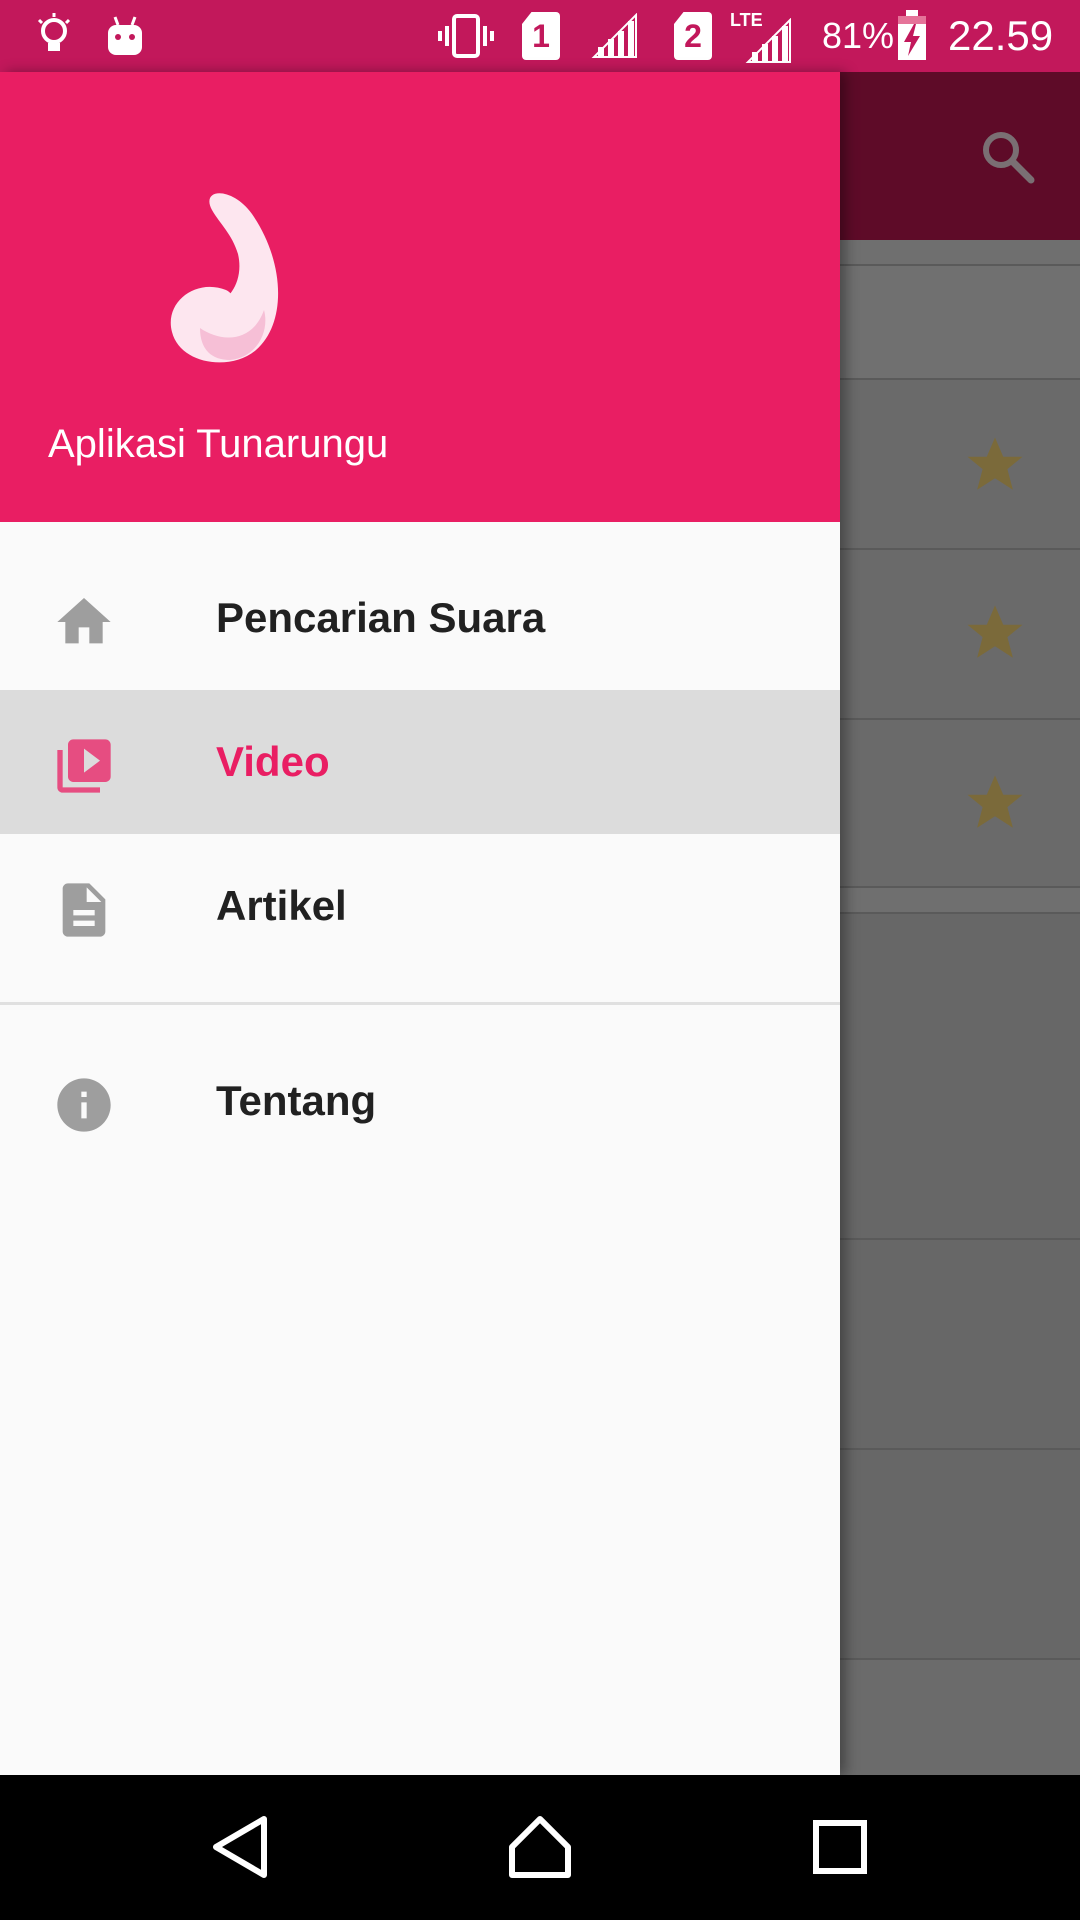 The width and height of the screenshot is (1080, 1920). I want to click on document-icon, so click(84, 910).